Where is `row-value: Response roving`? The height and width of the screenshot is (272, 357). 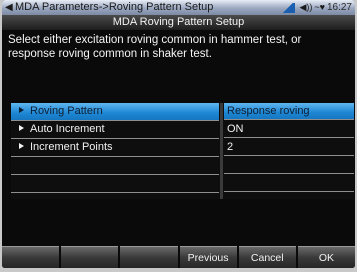 row-value: Response roving is located at coordinates (289, 111).